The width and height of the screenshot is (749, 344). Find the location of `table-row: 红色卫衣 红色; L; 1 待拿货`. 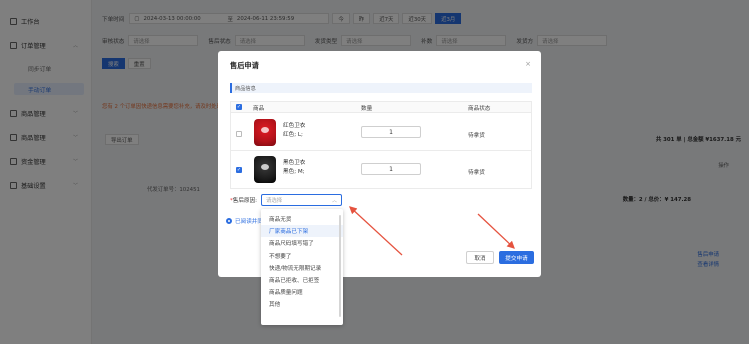

table-row: 红色卫衣 红色; L; 1 待拿货 is located at coordinates (381, 132).